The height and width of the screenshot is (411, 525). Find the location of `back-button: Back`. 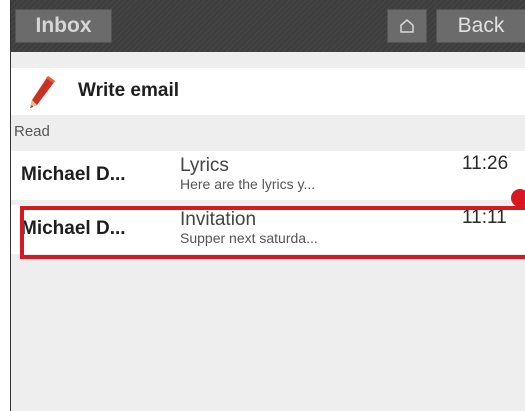

back-button: Back is located at coordinates (480, 26).